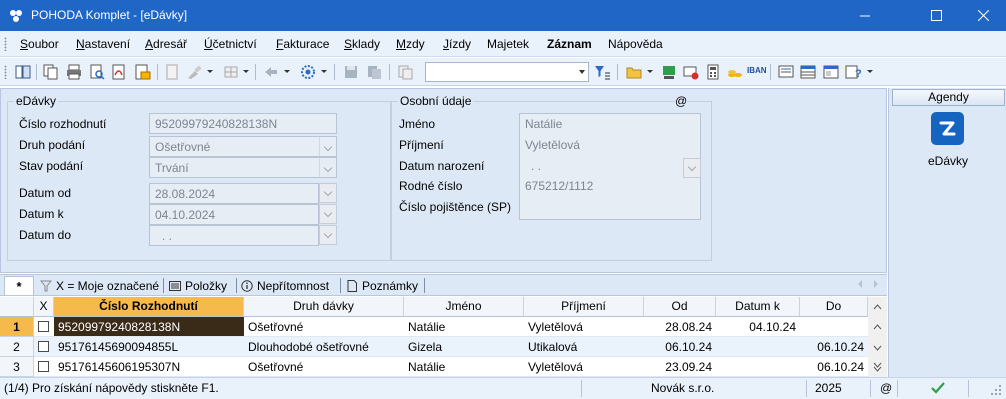  Describe the element at coordinates (831, 72) in the screenshot. I see `form-view-icon` at that location.